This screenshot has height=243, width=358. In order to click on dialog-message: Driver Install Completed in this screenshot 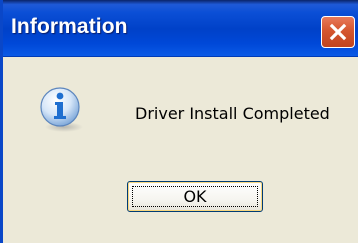, I will do `click(232, 113)`.